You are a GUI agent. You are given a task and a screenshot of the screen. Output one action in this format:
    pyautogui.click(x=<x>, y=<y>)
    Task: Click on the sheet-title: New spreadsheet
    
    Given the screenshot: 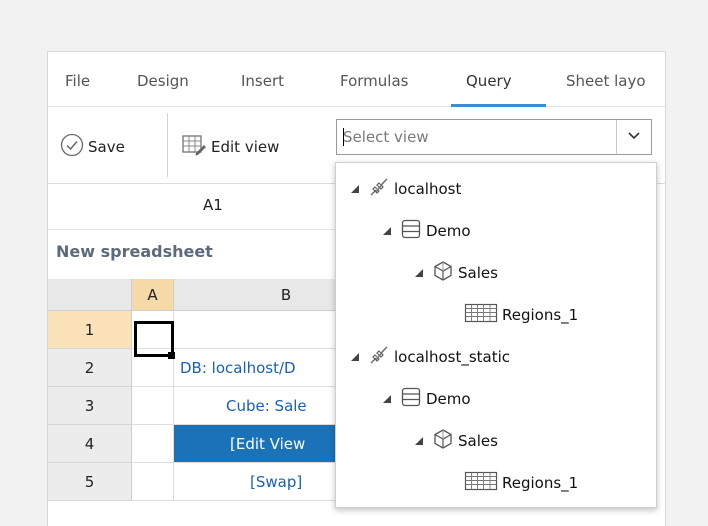 What is the action you would take?
    pyautogui.click(x=134, y=251)
    